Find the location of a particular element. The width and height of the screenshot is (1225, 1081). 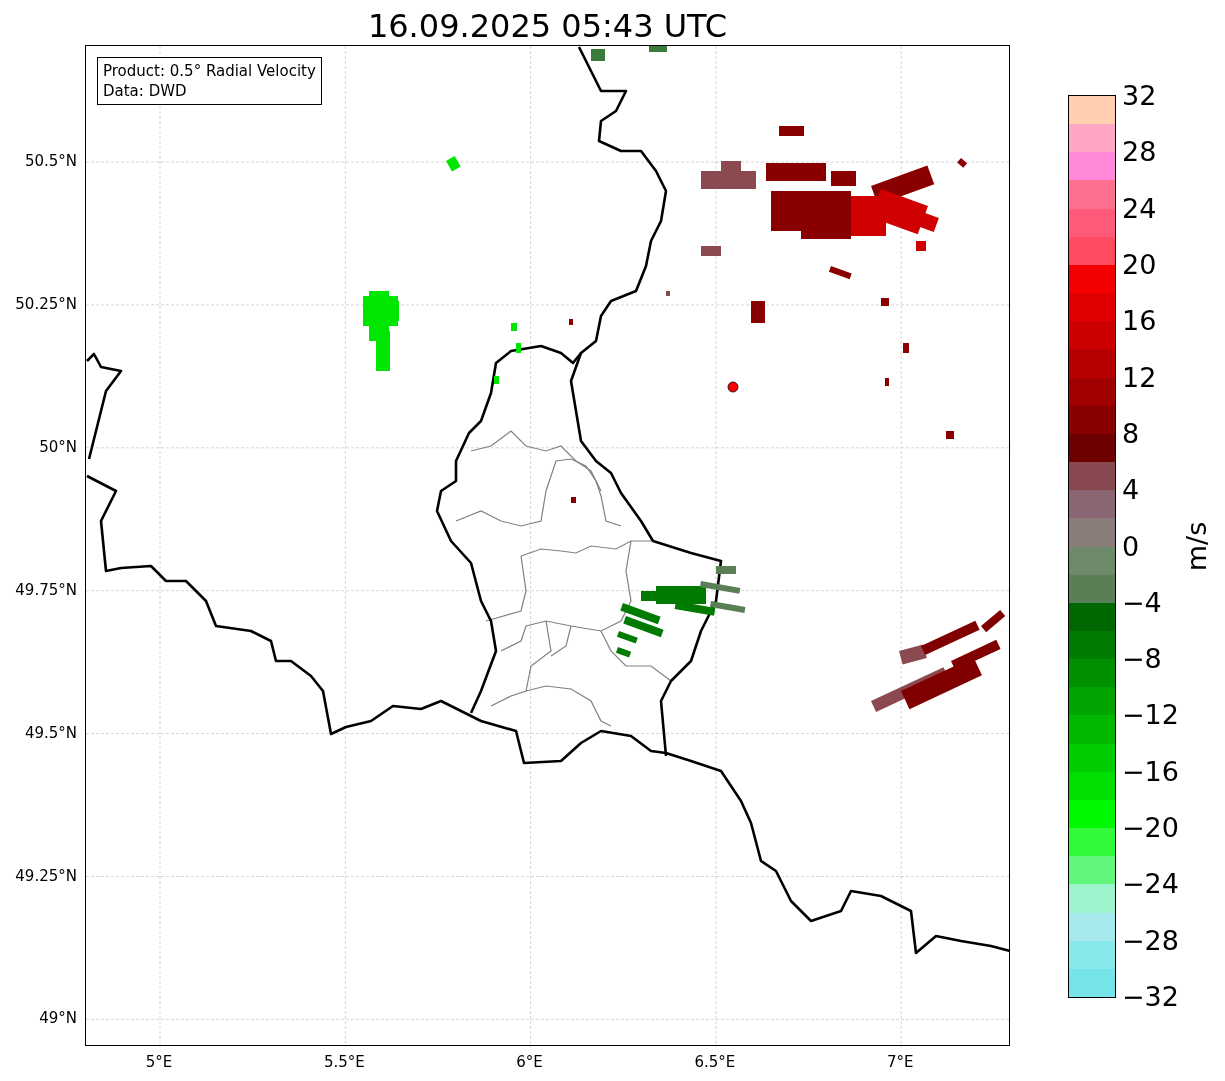

longitude-label: 6.5°E is located at coordinates (715, 1062).